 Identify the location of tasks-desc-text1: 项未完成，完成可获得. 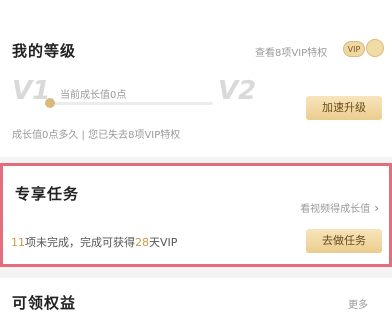
(80, 242).